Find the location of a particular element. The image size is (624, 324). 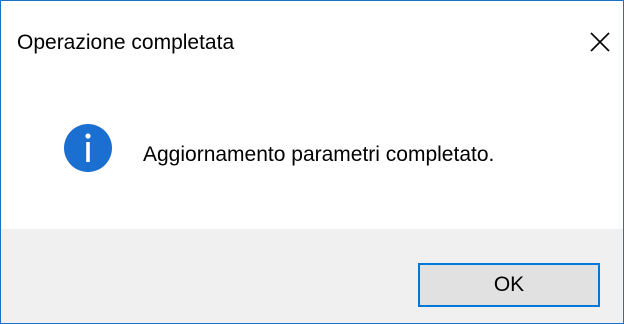

dialog-title: Operazione completata is located at coordinates (126, 42).